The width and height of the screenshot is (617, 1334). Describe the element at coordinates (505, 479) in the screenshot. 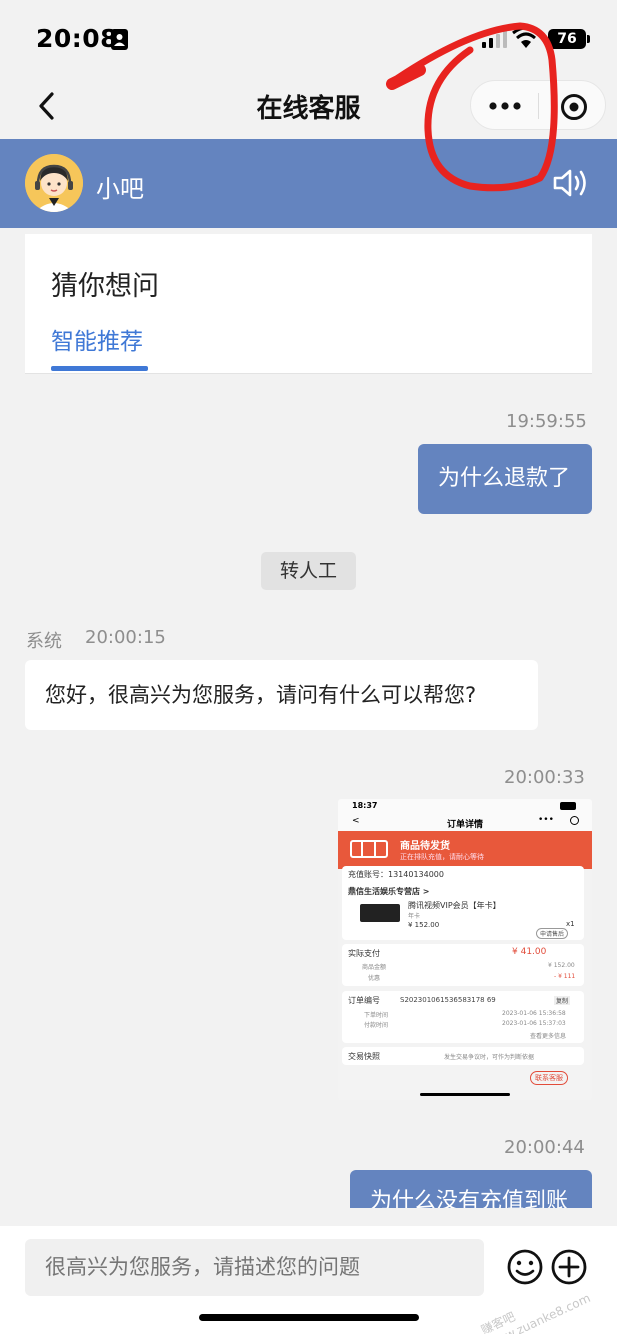

I see `outgoing-message: 为什么退款了` at that location.